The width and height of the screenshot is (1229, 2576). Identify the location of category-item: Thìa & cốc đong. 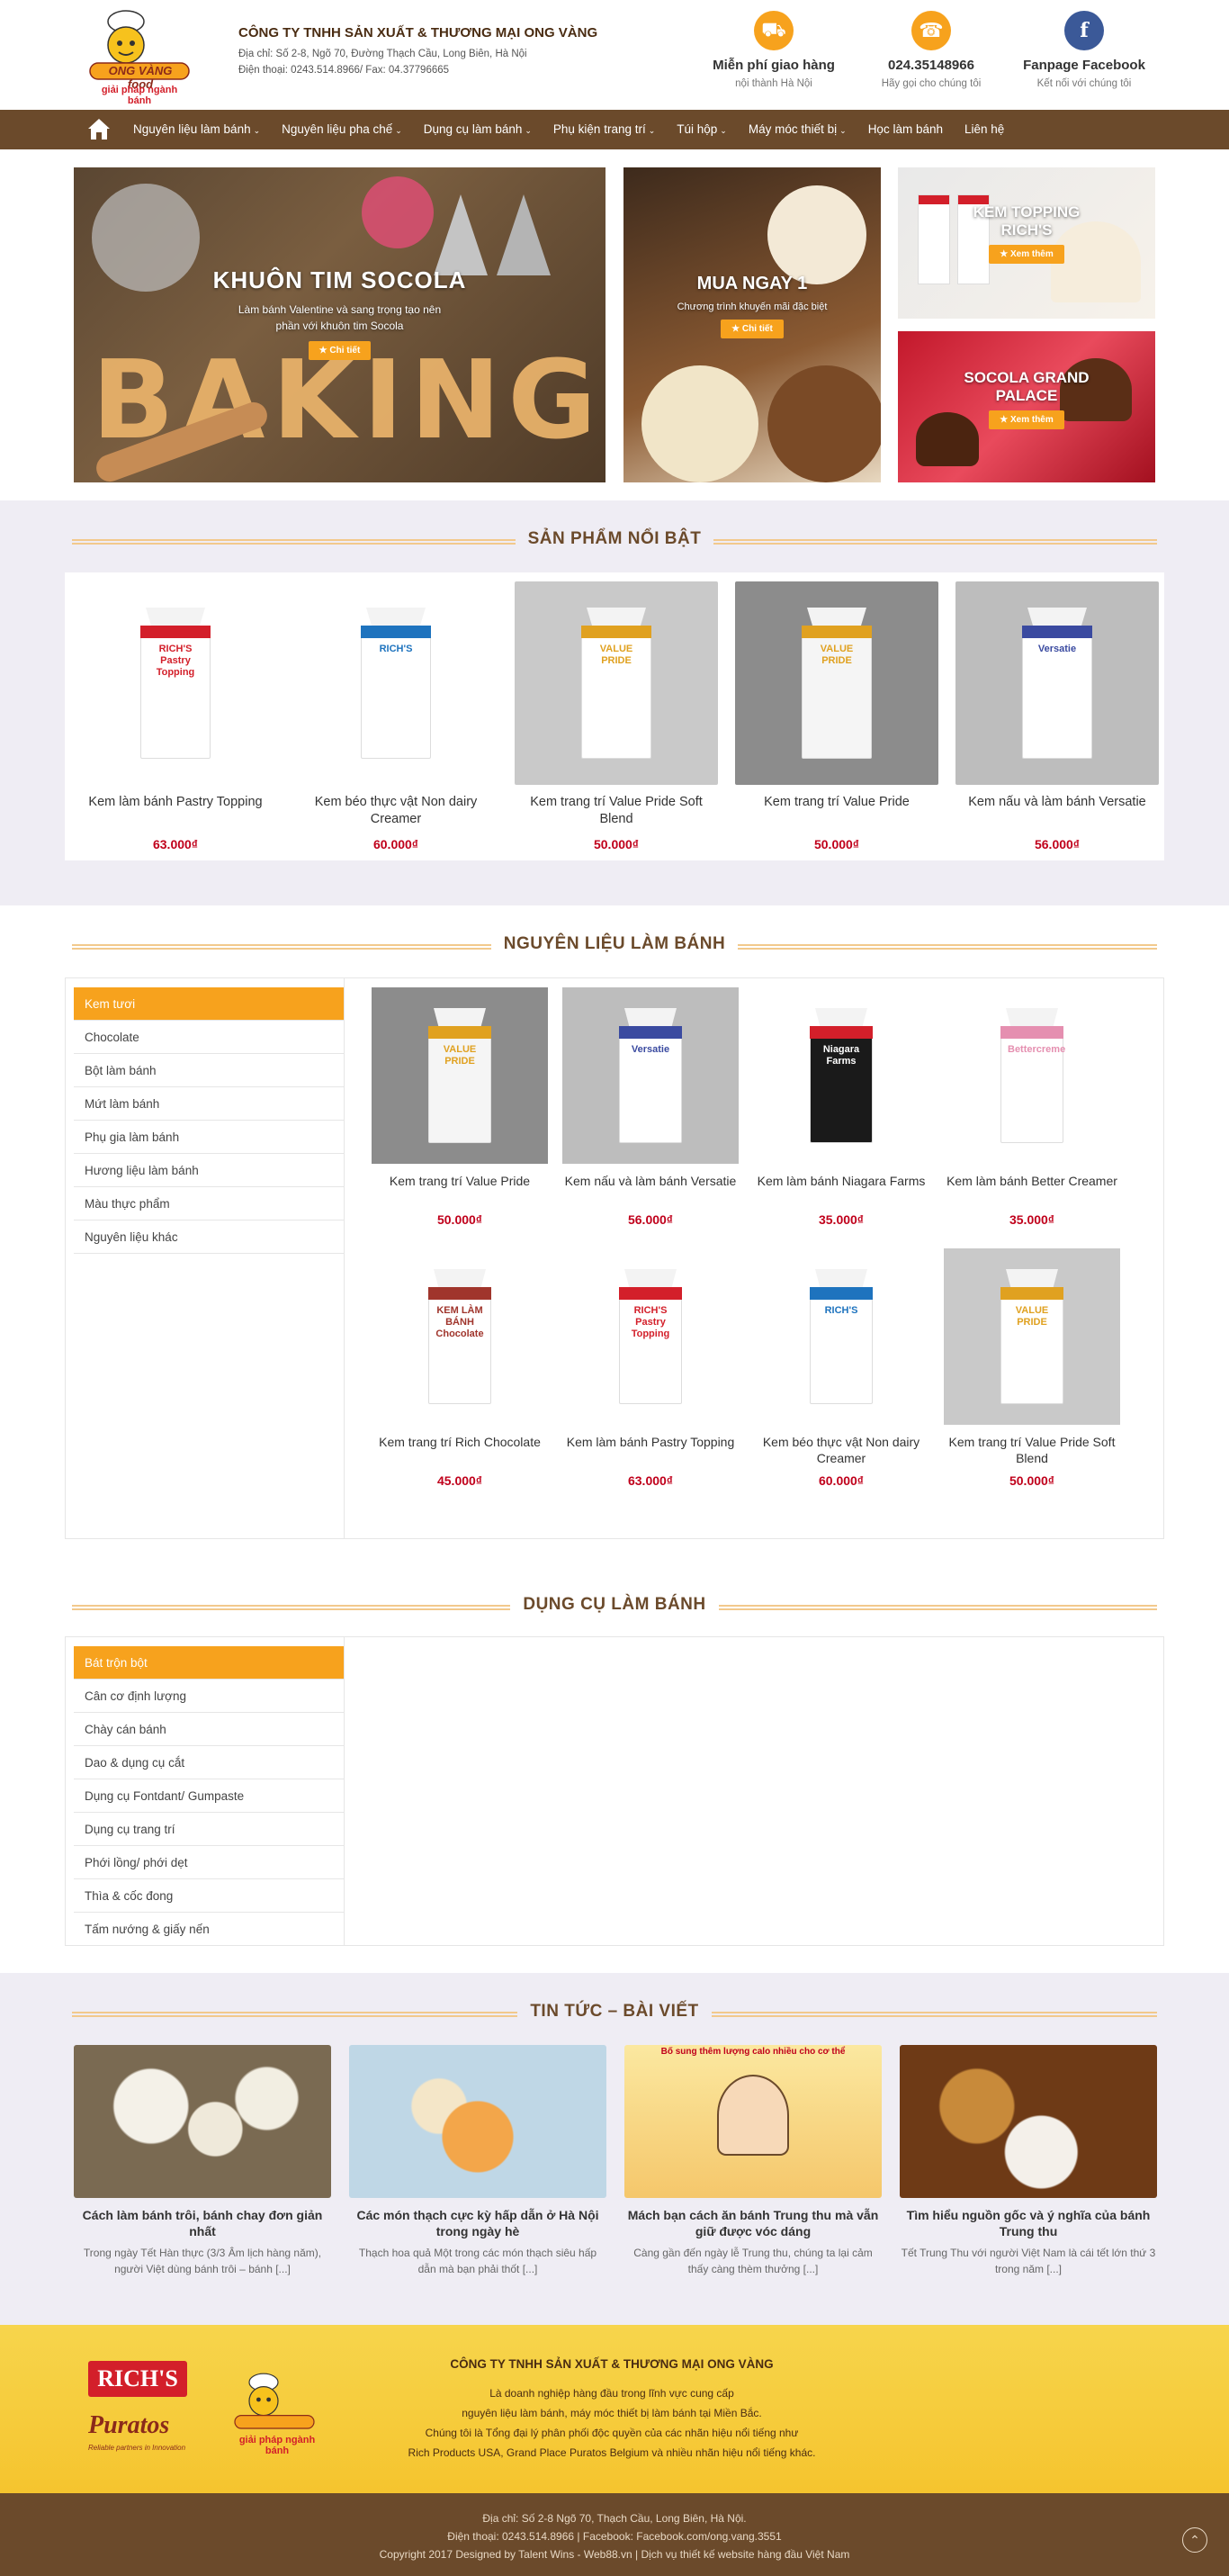
(209, 1896).